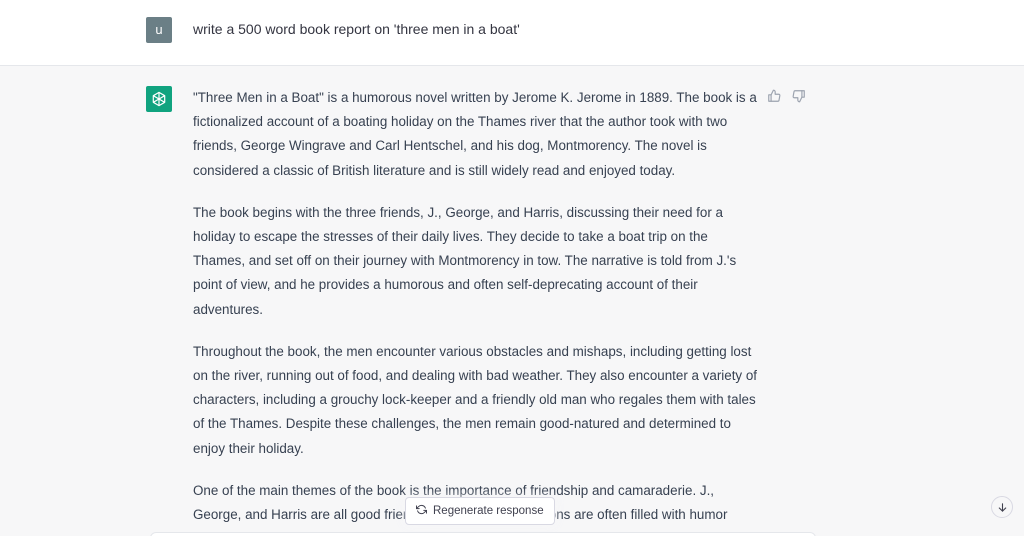  What do you see at coordinates (483, 534) in the screenshot?
I see `message-input-box` at bounding box center [483, 534].